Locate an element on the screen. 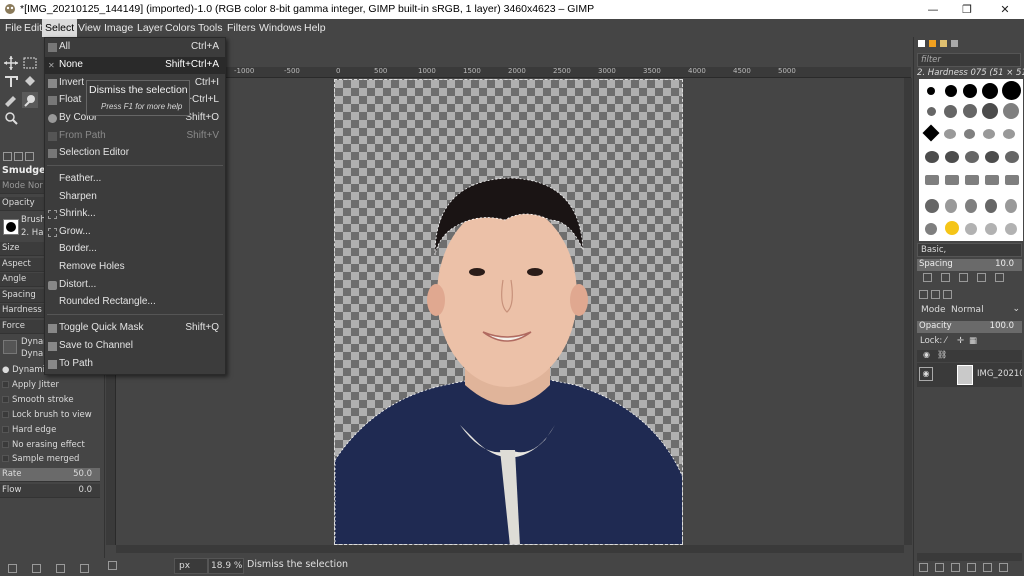 The image size is (1024, 576). menu-item-sharpen: Sharpen is located at coordinates (135, 197).